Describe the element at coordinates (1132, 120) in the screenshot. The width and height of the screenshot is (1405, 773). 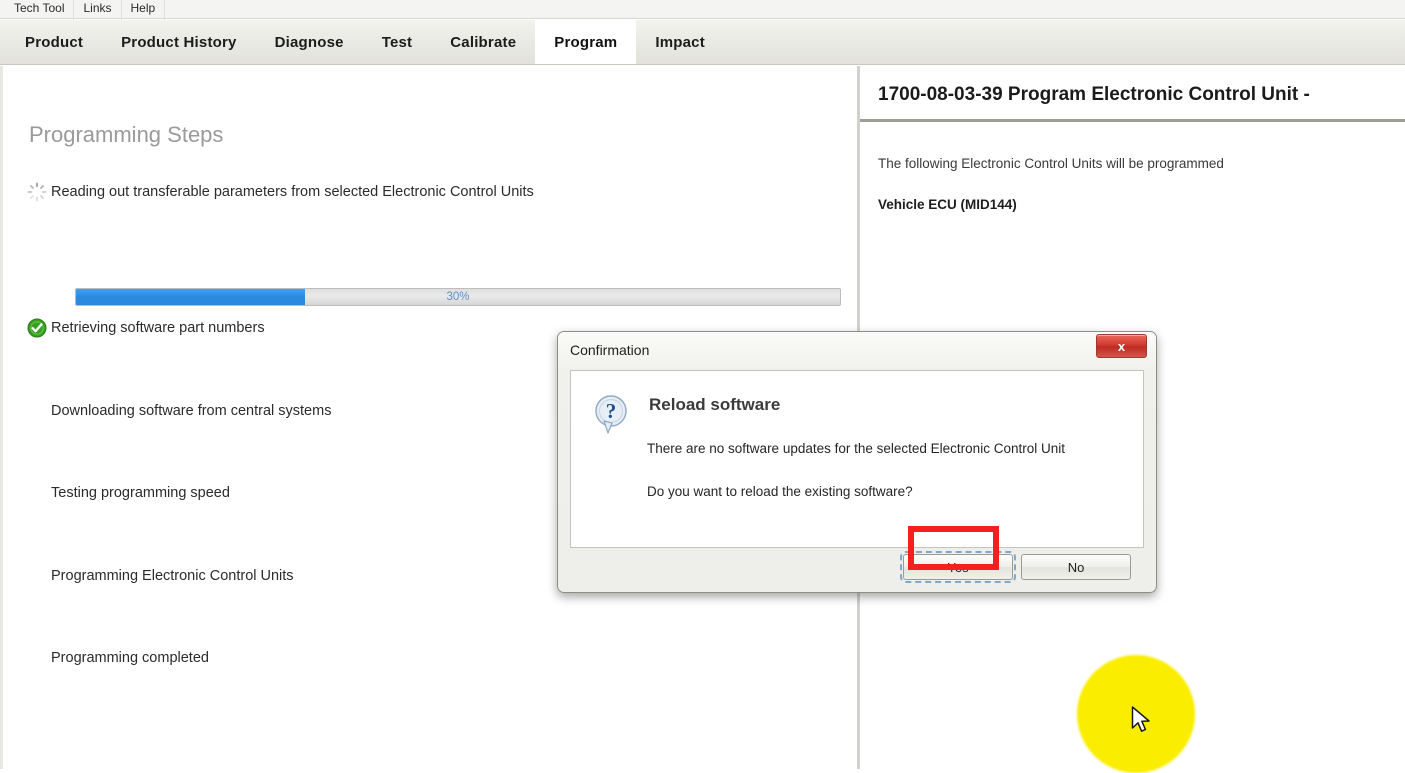
I see `title-divider` at that location.